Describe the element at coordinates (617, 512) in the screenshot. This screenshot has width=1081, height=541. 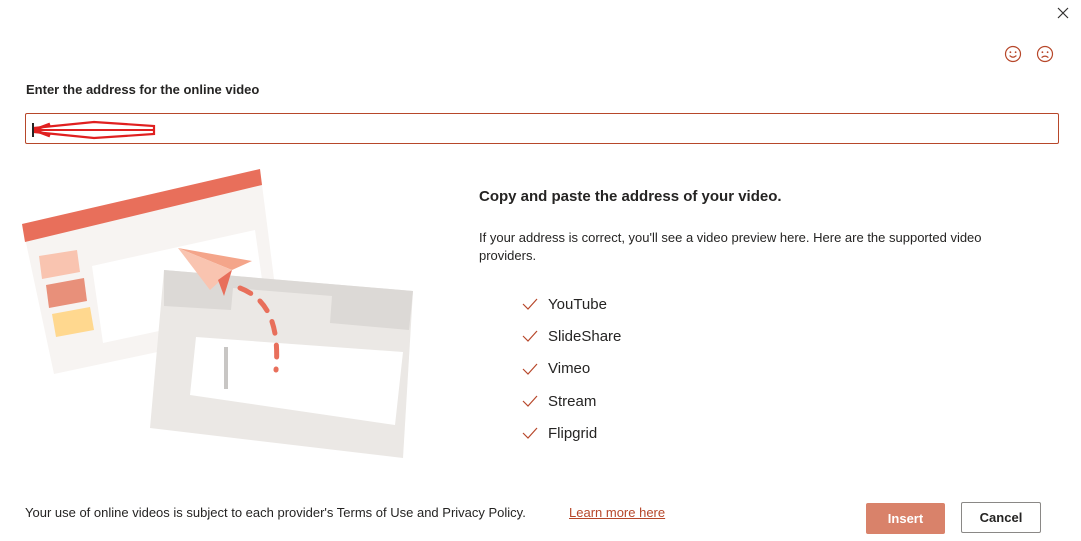
I see `learn-more-link: Learn more here` at that location.